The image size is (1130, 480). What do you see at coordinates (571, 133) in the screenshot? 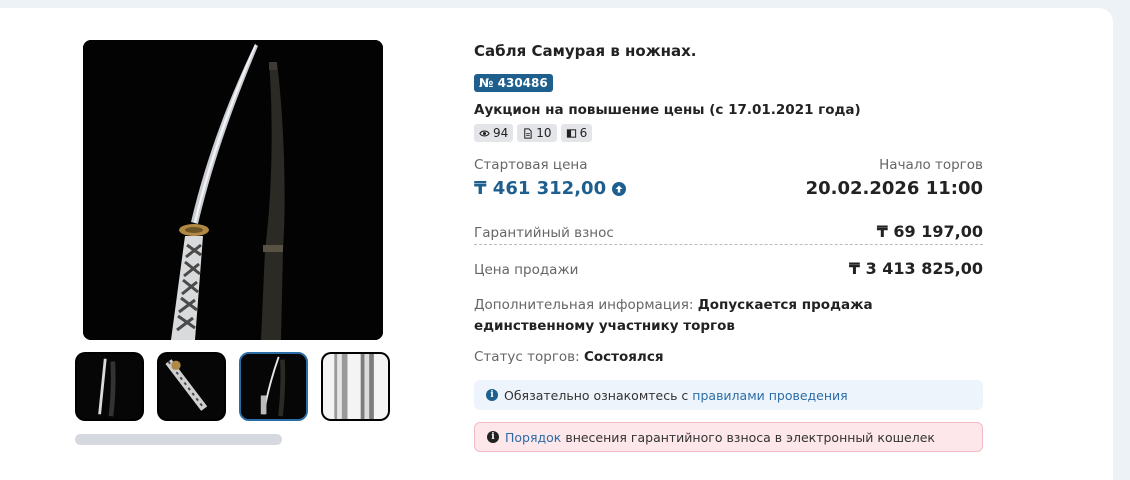
I see `images-icon` at bounding box center [571, 133].